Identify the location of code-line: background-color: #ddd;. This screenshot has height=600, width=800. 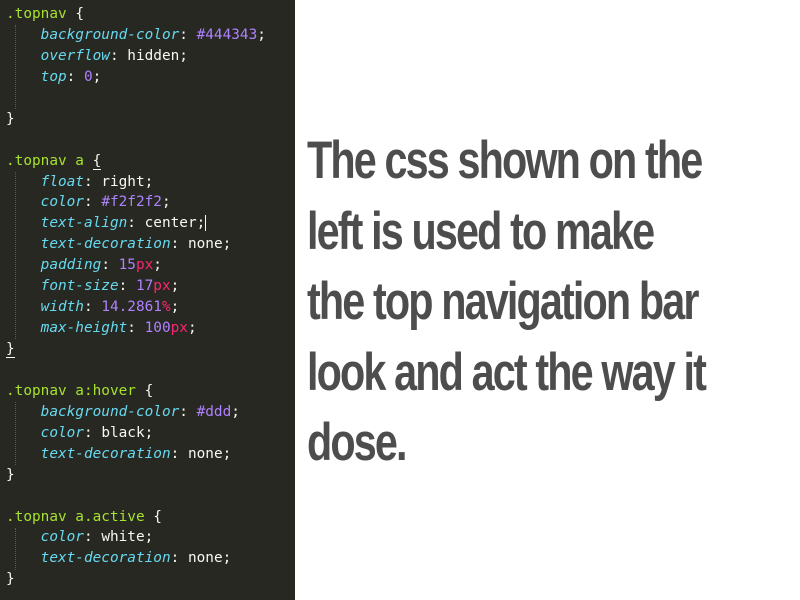
(136, 412).